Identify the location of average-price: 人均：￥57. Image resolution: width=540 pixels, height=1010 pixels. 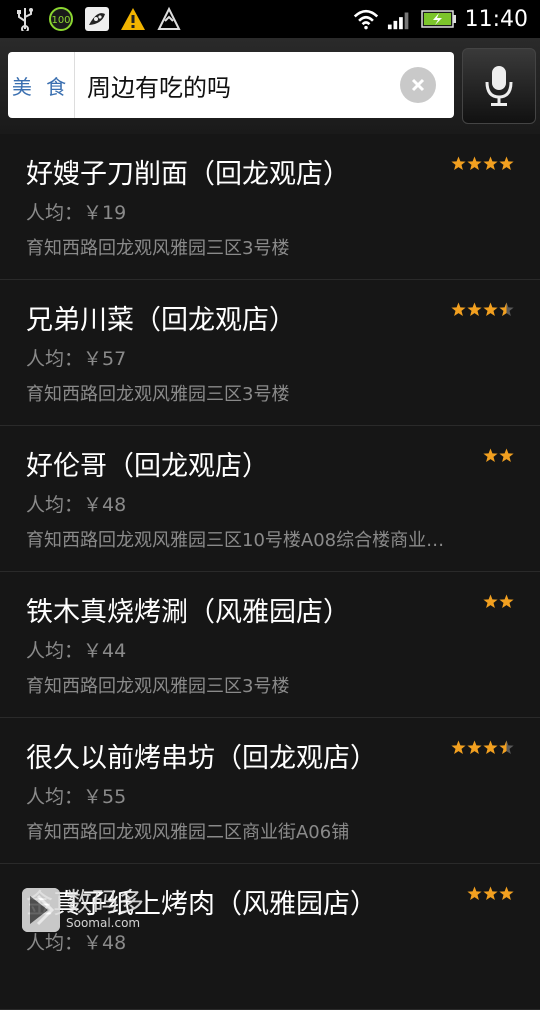
(76, 359).